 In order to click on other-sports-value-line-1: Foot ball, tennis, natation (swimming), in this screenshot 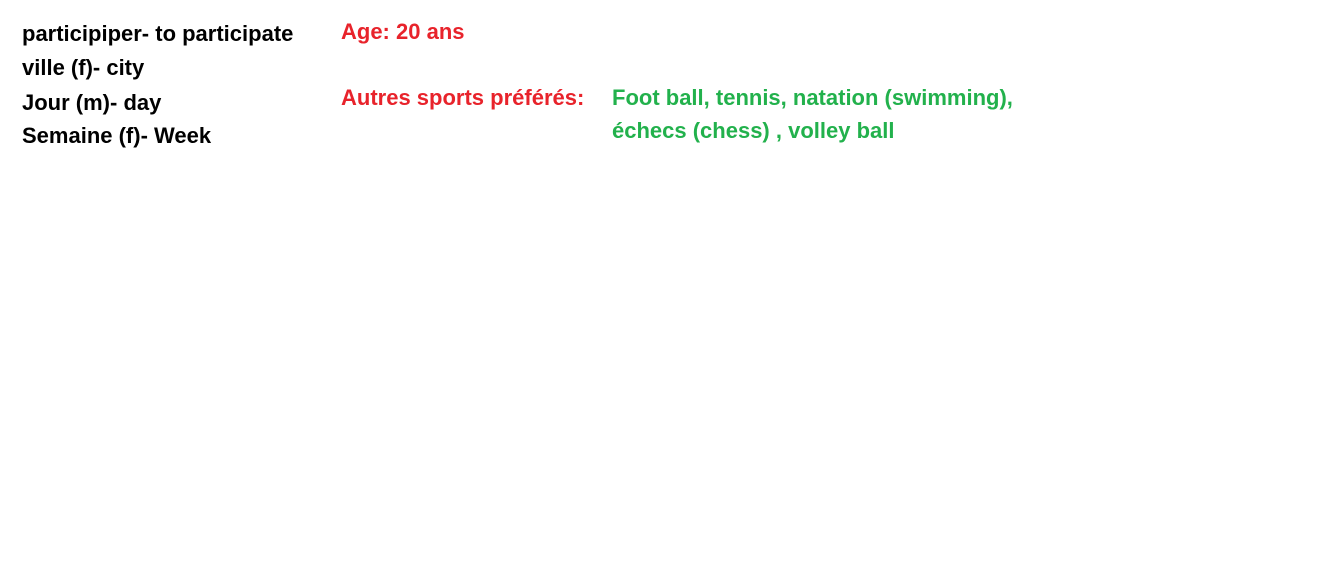, I will do `click(812, 97)`.